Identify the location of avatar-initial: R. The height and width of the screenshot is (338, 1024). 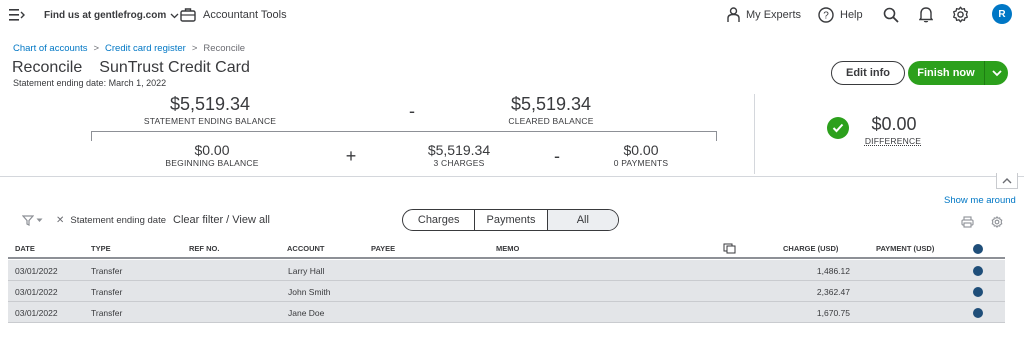
(1002, 14).